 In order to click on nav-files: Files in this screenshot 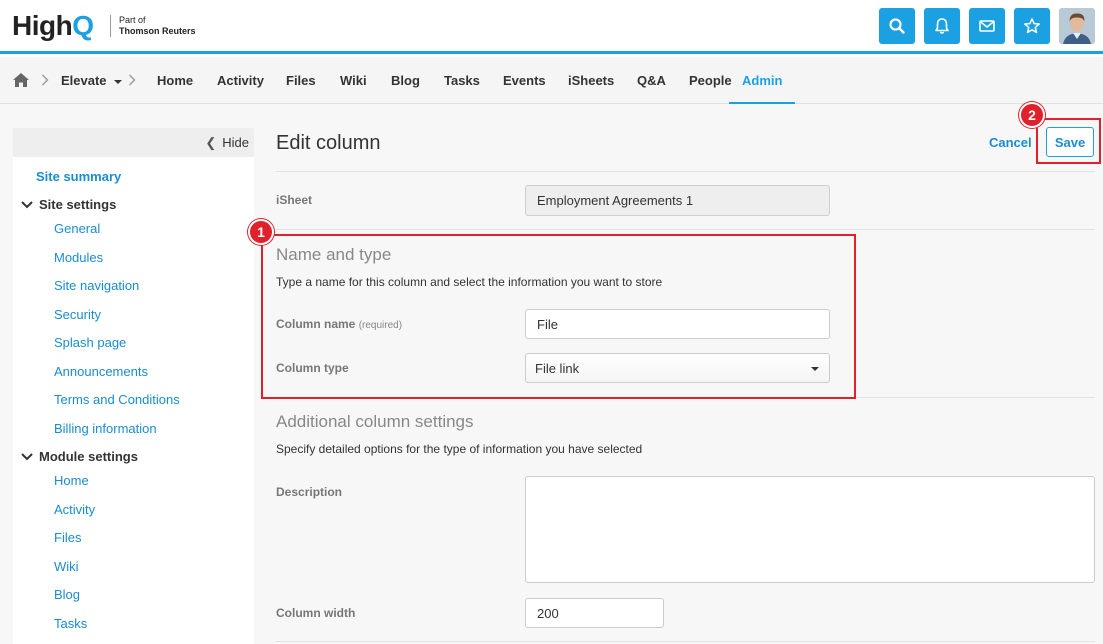, I will do `click(301, 80)`.